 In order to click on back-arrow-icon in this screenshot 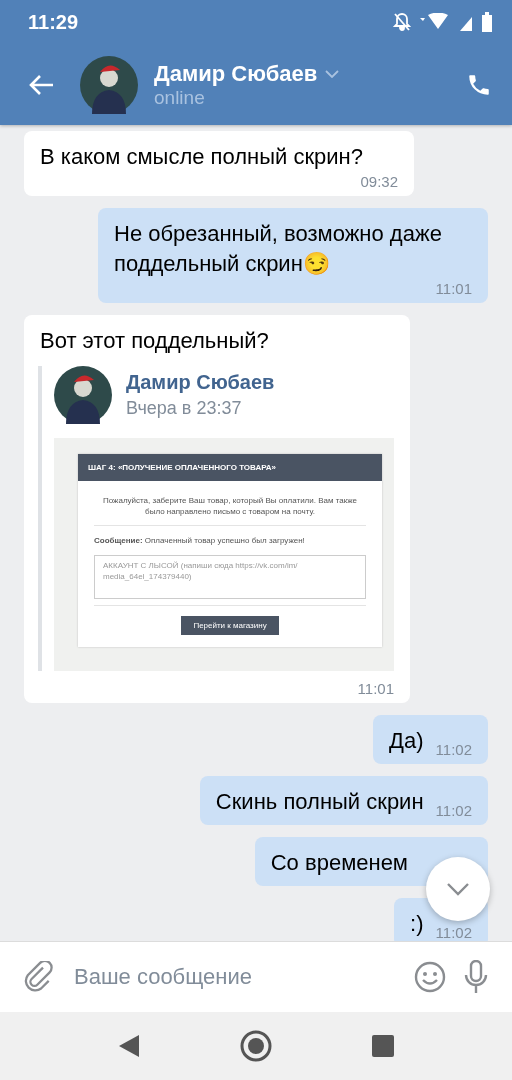, I will do `click(41, 84)`.